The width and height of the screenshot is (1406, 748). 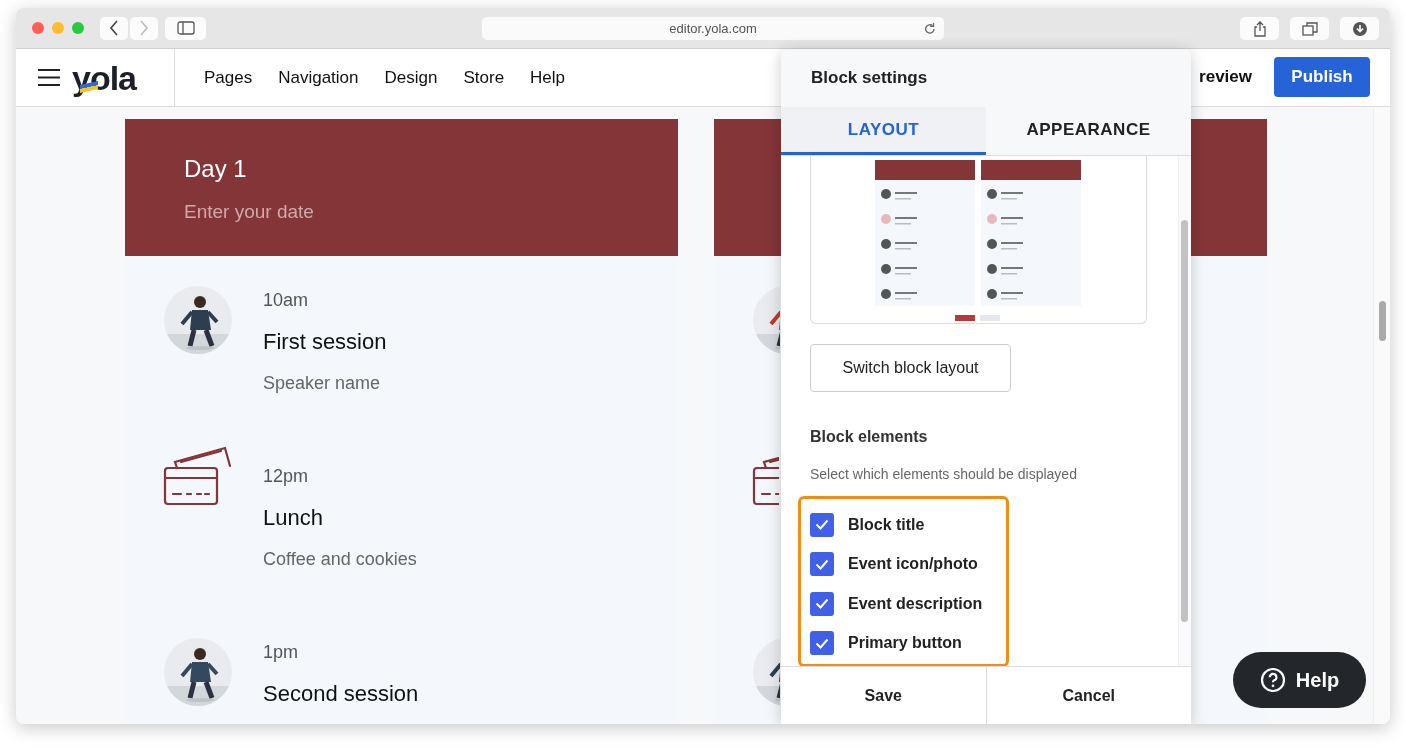 What do you see at coordinates (228, 77) in the screenshot?
I see `menu-item: Pages` at bounding box center [228, 77].